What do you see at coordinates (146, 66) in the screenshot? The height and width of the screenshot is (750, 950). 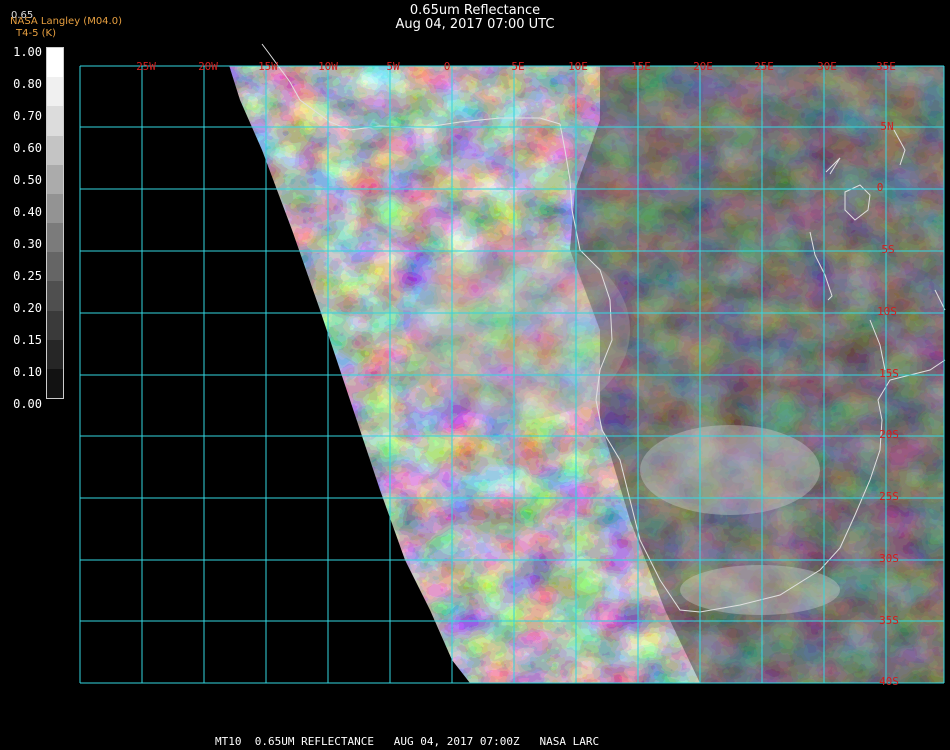 I see `longitude-label: 25W` at bounding box center [146, 66].